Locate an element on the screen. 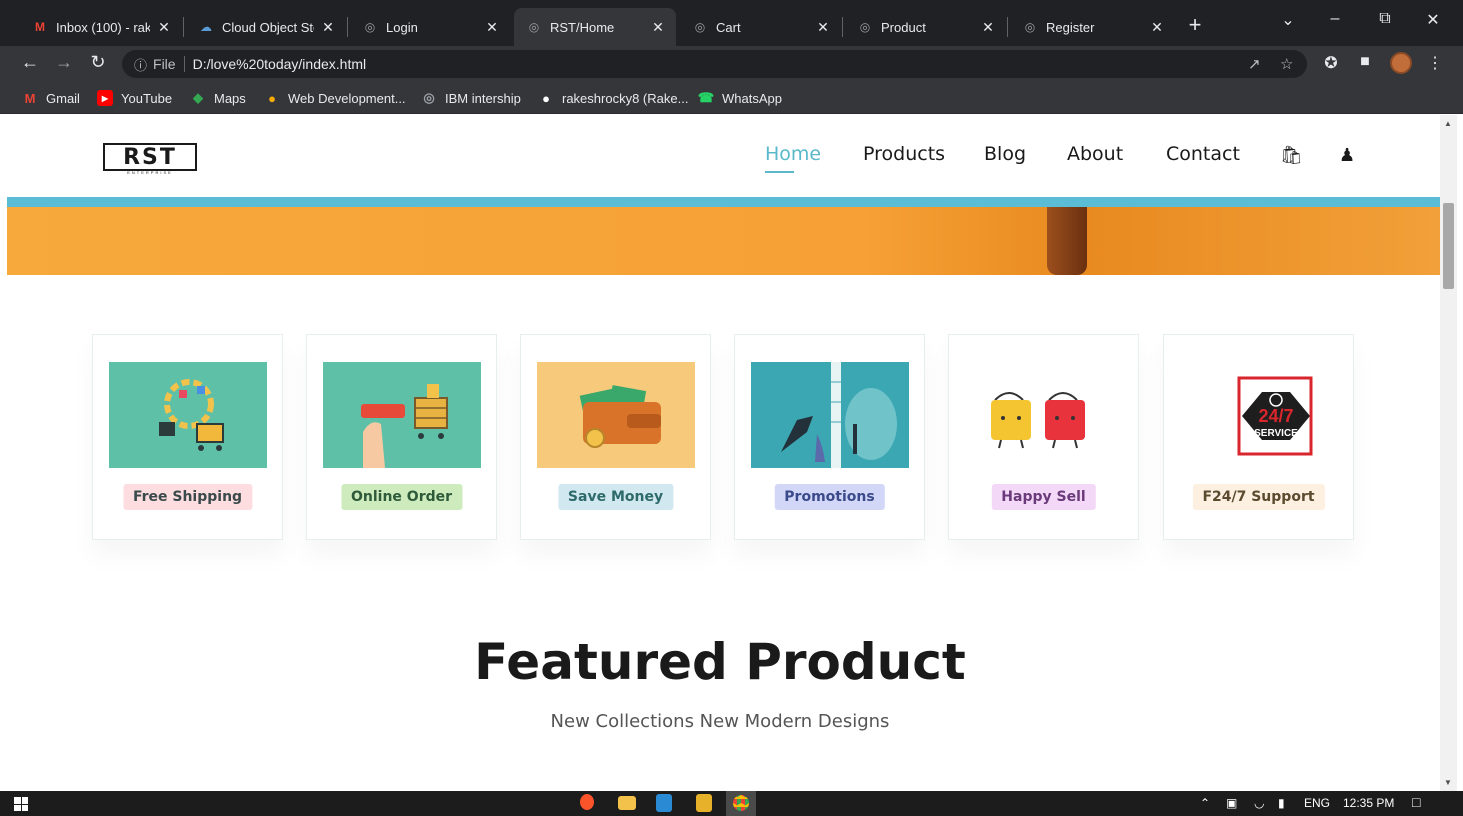 This screenshot has width=1463, height=816. feature-card-support: 24/7 SERVICE F24/7 Support is located at coordinates (1258, 437).